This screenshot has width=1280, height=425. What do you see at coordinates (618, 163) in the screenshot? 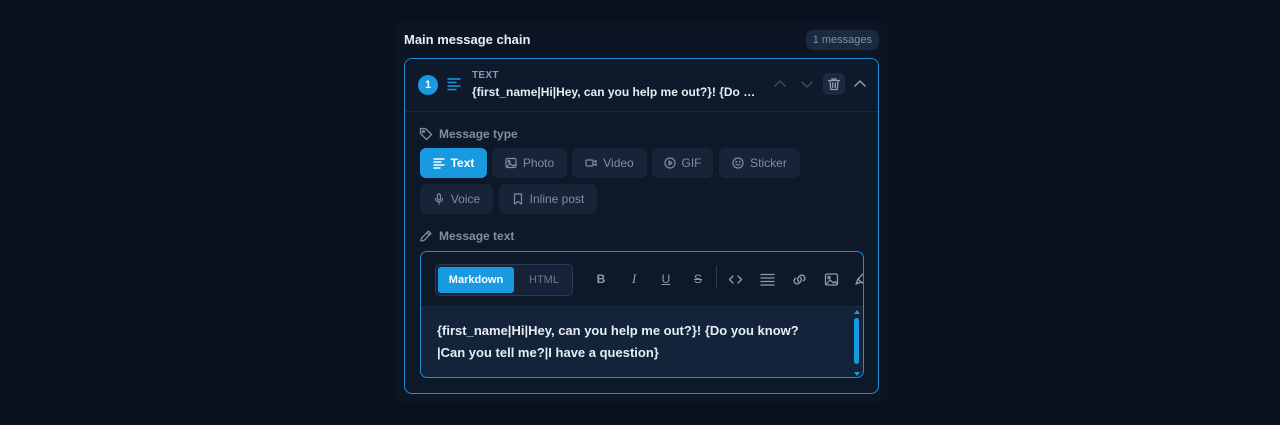
I see `type-video-label: Video` at bounding box center [618, 163].